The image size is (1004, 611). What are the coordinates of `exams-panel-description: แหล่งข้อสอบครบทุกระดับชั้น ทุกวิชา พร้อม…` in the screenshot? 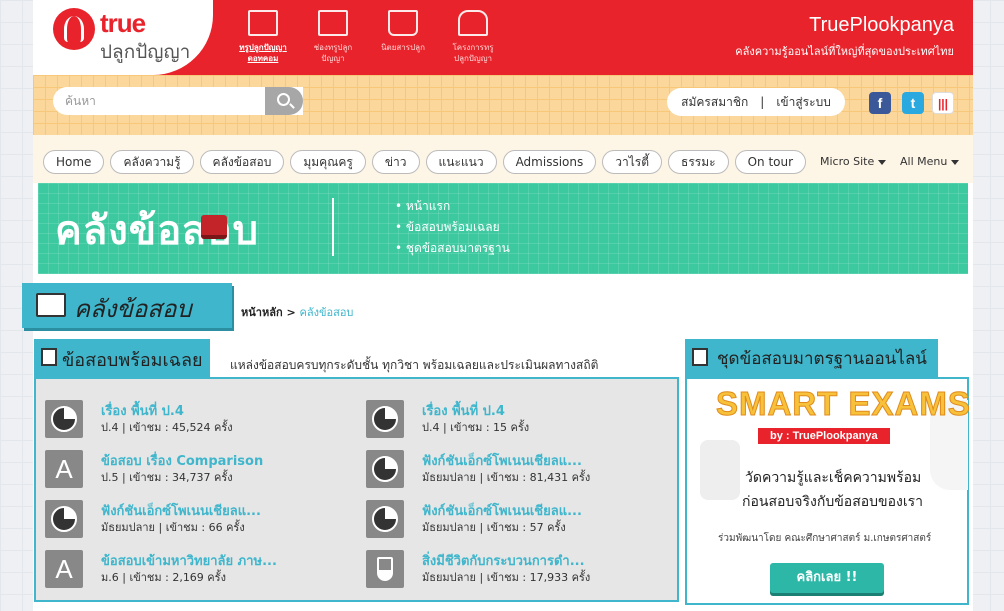 It's located at (414, 365).